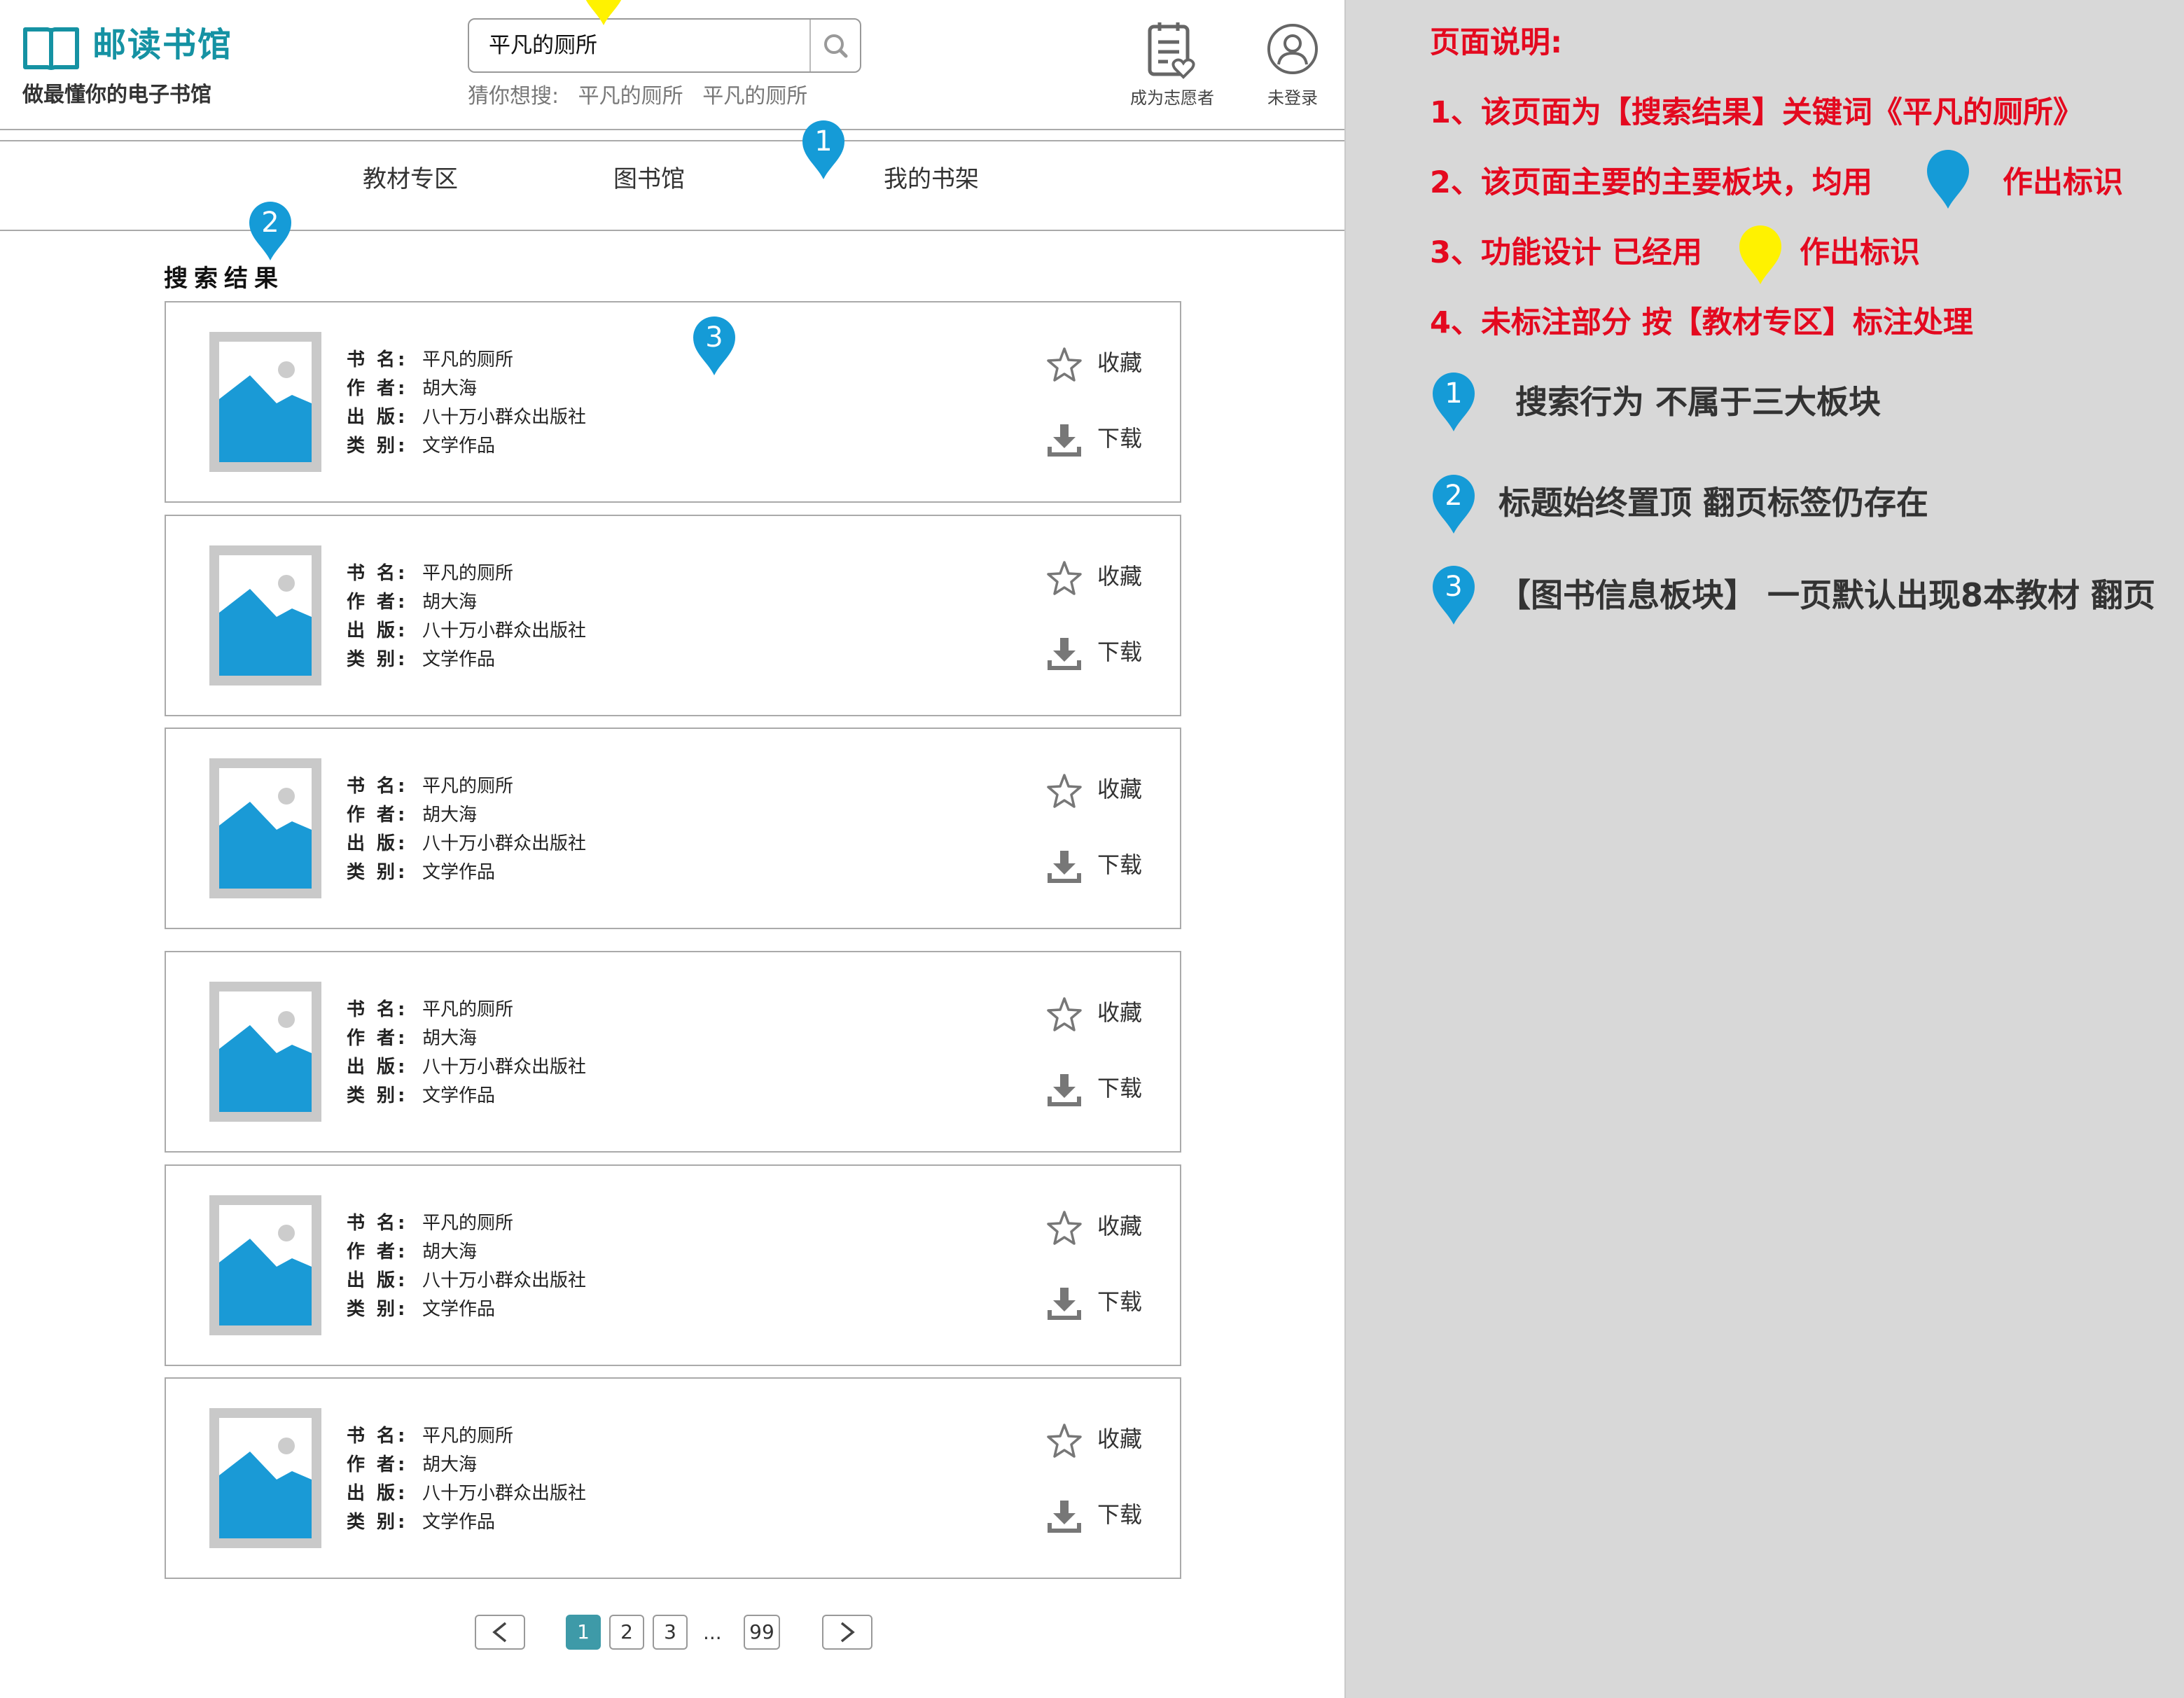  What do you see at coordinates (378, 1251) in the screenshot?
I see `field-label: 作 者:` at bounding box center [378, 1251].